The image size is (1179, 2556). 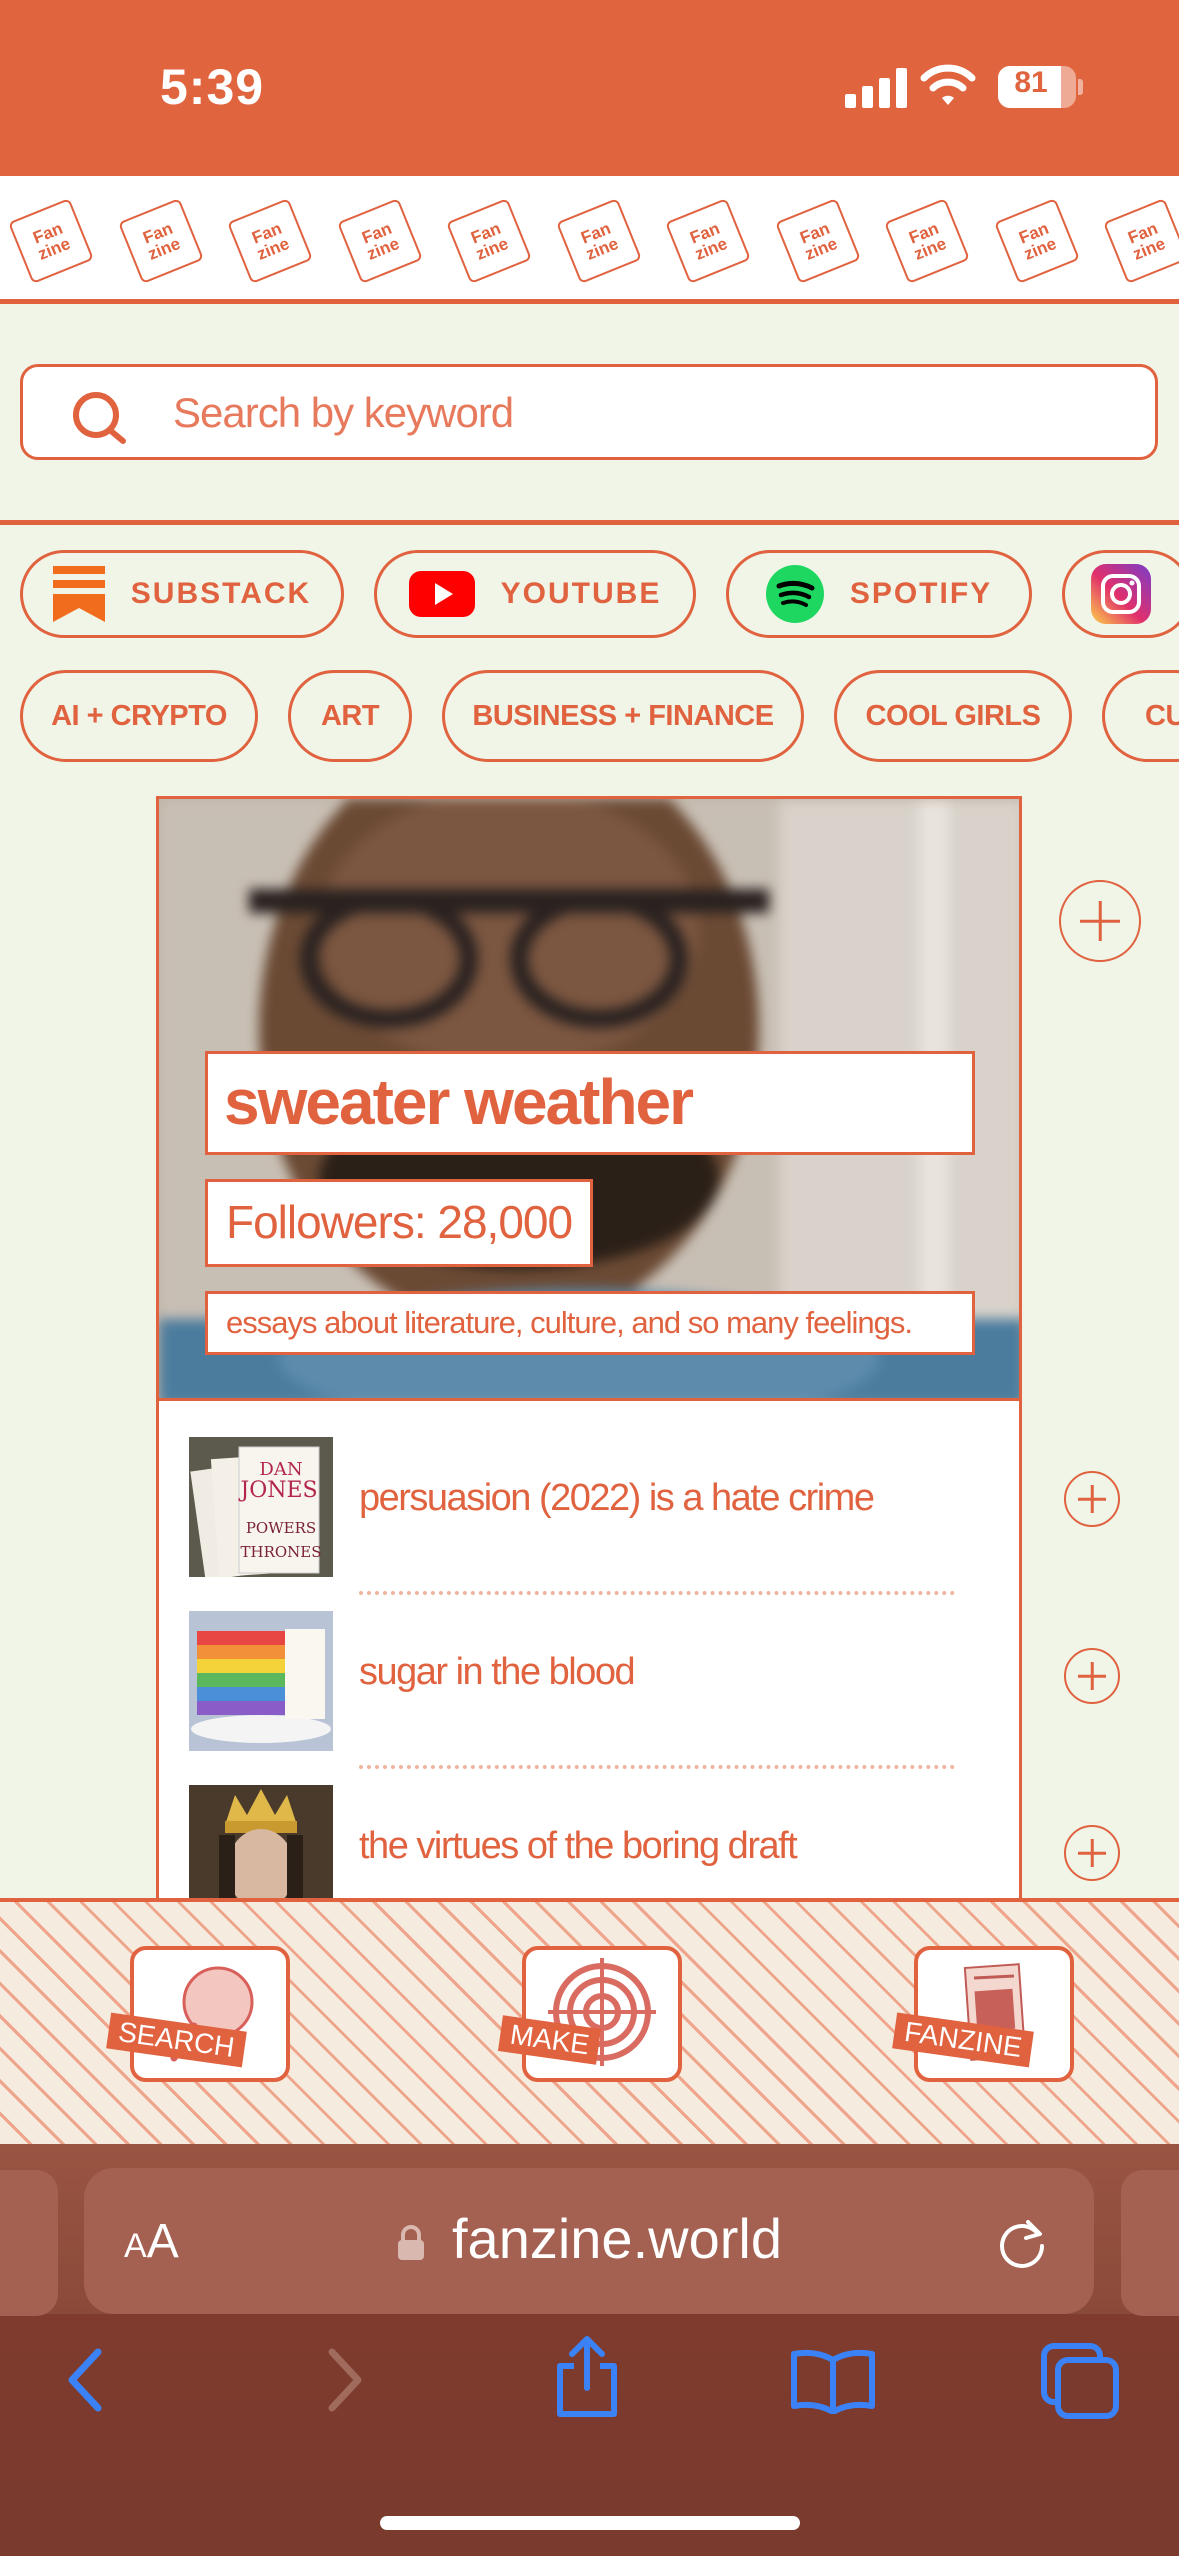 I want to click on category-label: COOL GIRLS, so click(x=953, y=715).